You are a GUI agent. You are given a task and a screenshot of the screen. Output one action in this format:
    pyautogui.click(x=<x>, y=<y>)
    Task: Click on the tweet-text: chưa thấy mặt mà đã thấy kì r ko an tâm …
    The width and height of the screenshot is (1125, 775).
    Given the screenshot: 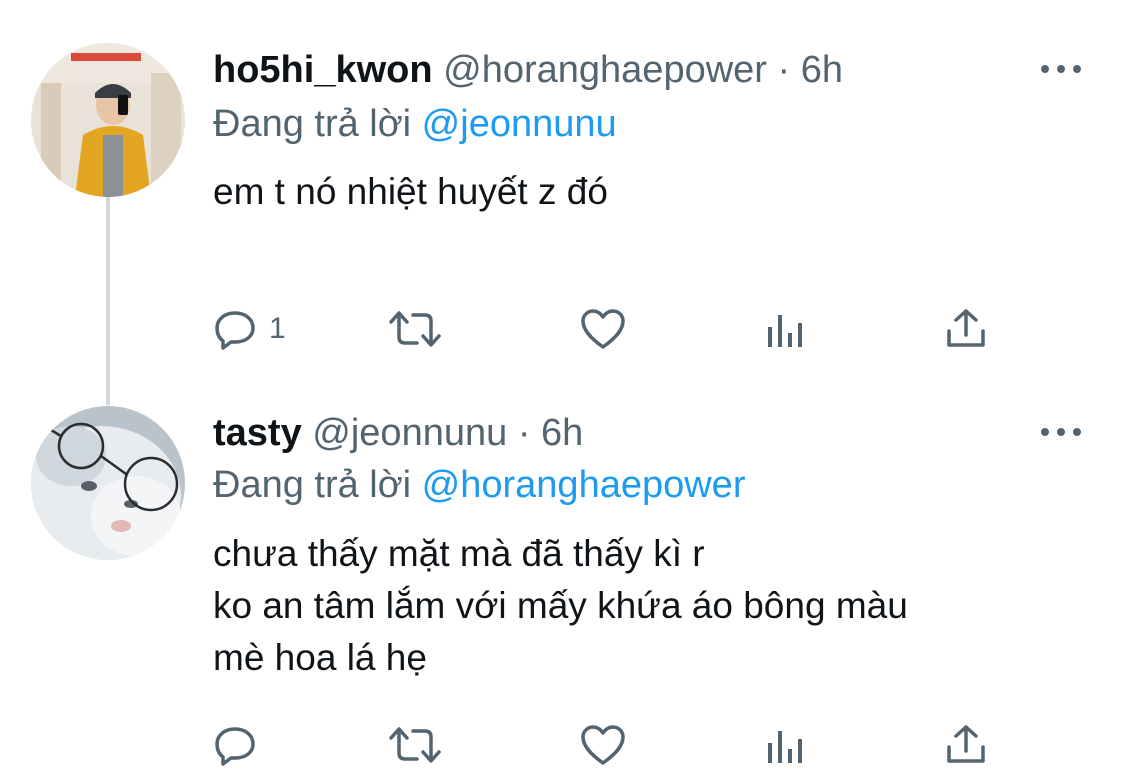 What is the action you would take?
    pyautogui.click(x=560, y=606)
    